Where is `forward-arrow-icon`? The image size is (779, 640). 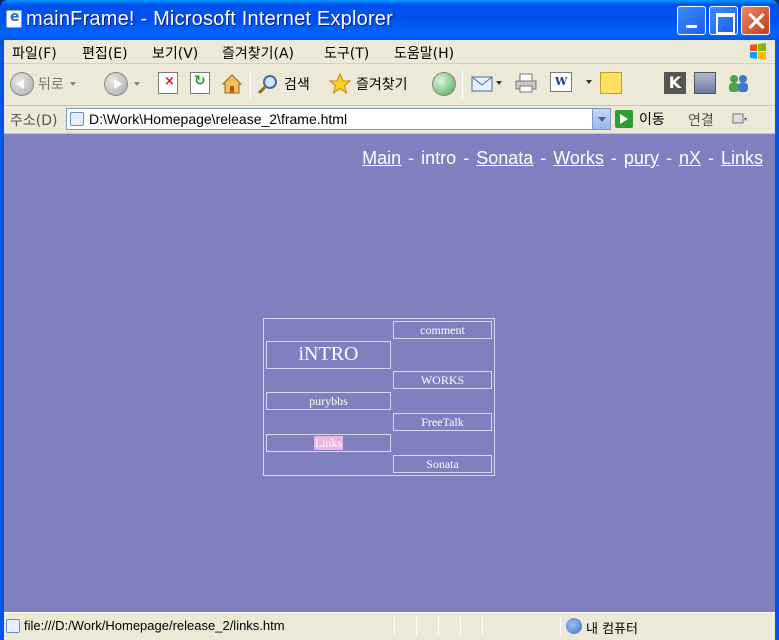
forward-arrow-icon is located at coordinates (116, 84).